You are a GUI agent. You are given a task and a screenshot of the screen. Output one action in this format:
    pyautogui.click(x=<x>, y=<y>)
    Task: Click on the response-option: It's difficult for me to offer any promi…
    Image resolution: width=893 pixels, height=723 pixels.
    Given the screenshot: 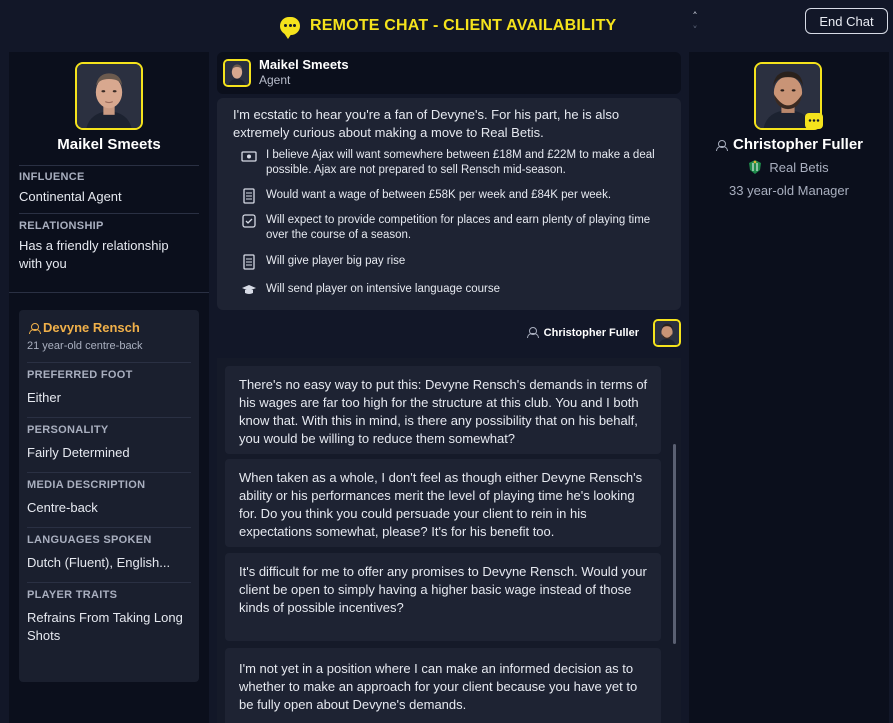 What is the action you would take?
    pyautogui.click(x=443, y=597)
    